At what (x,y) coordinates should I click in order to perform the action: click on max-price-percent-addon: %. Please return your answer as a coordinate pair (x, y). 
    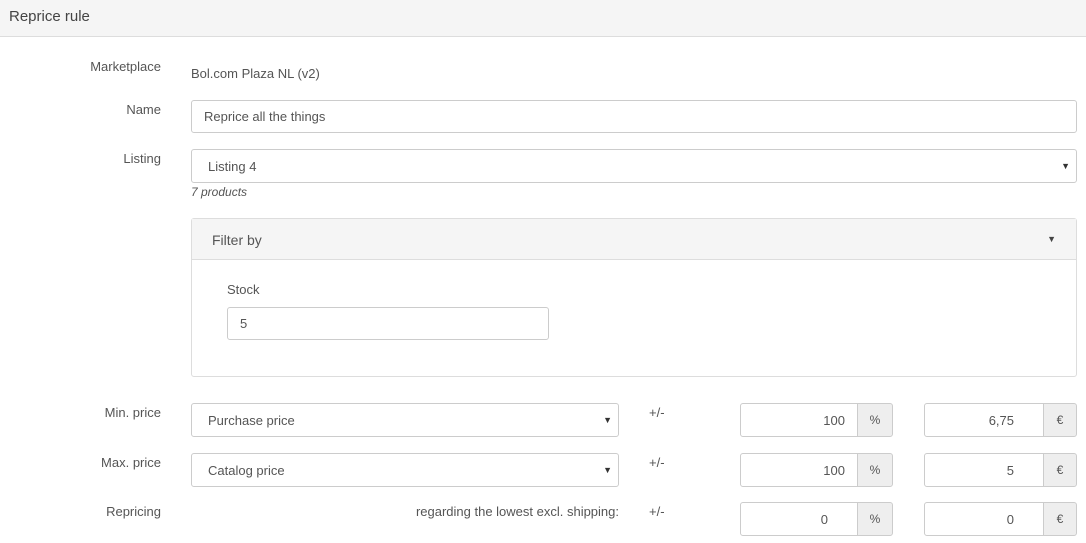
    Looking at the image, I should click on (875, 470).